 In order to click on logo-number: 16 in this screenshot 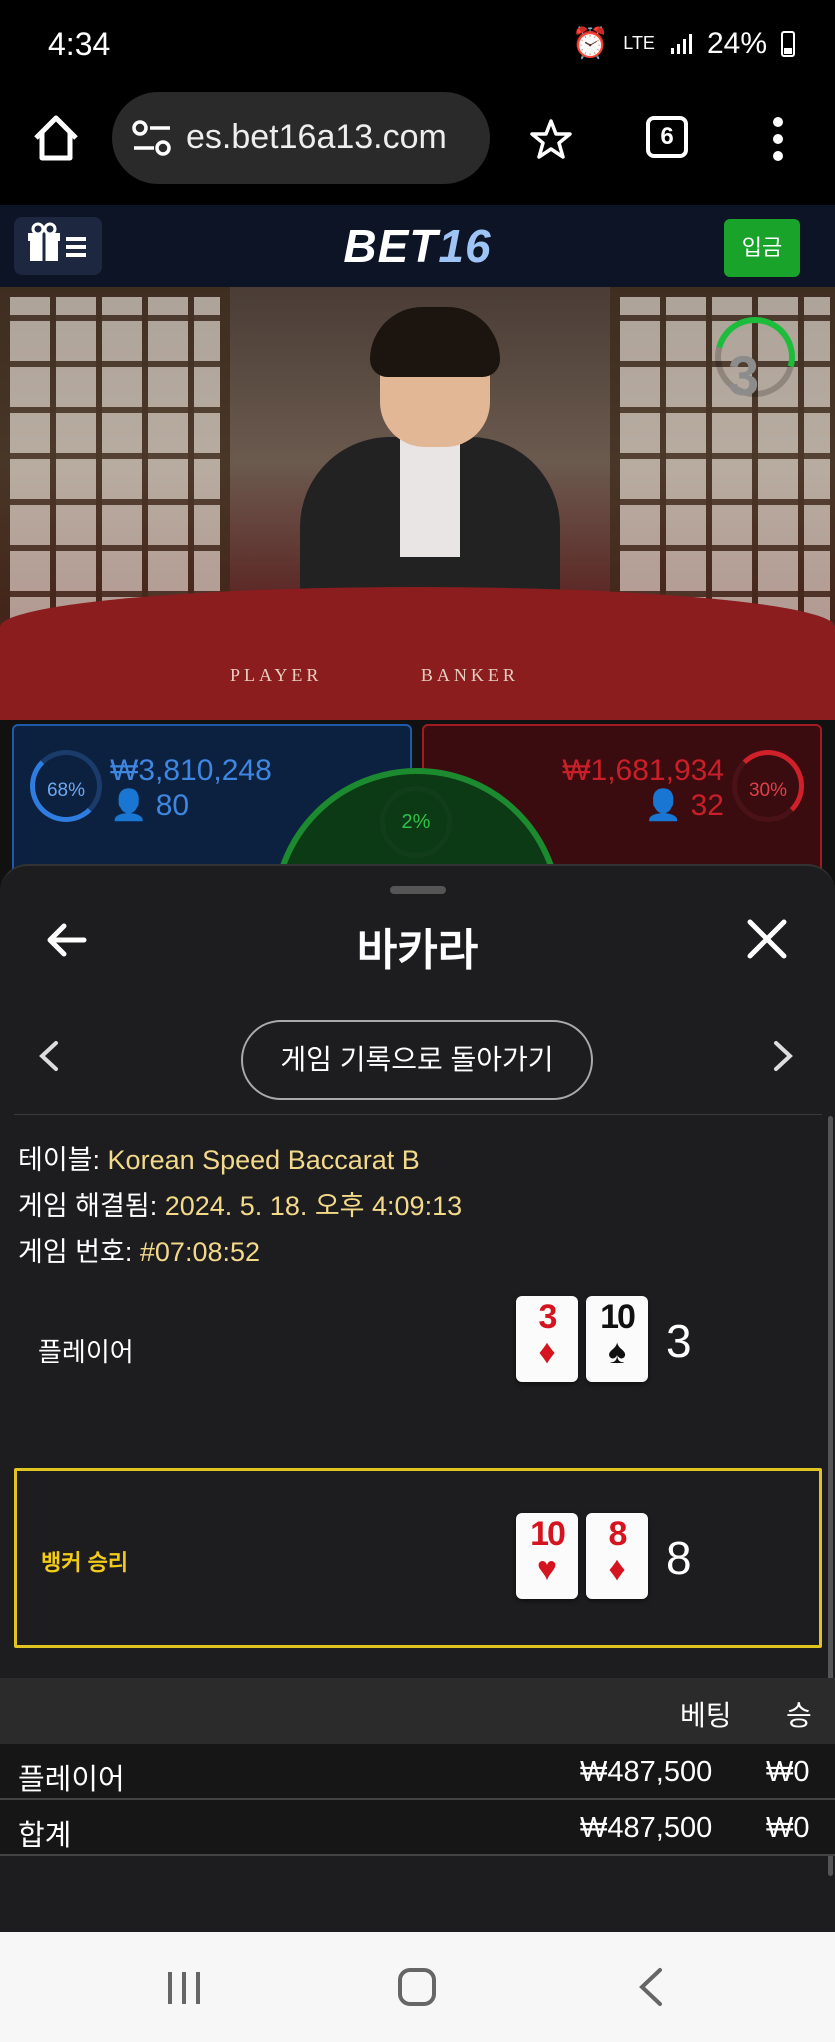, I will do `click(465, 246)`.